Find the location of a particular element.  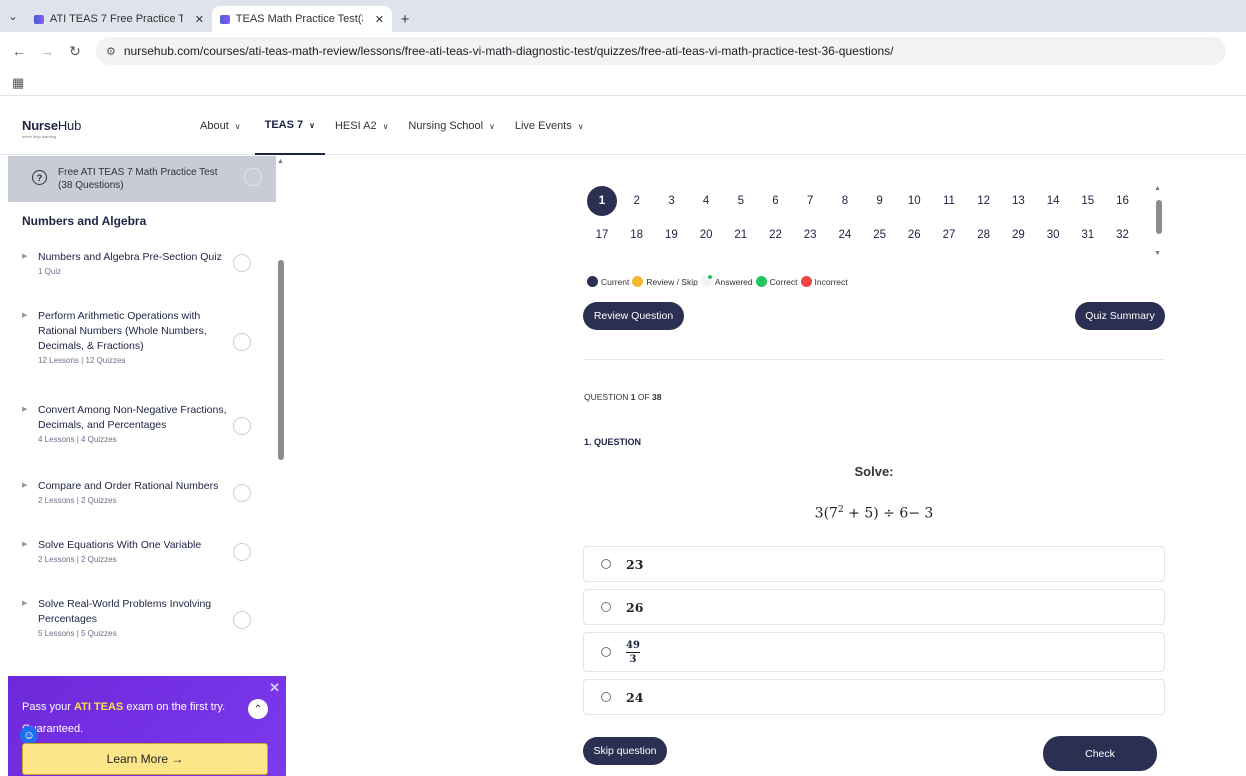

reload-icon: ↻ is located at coordinates (75, 51).